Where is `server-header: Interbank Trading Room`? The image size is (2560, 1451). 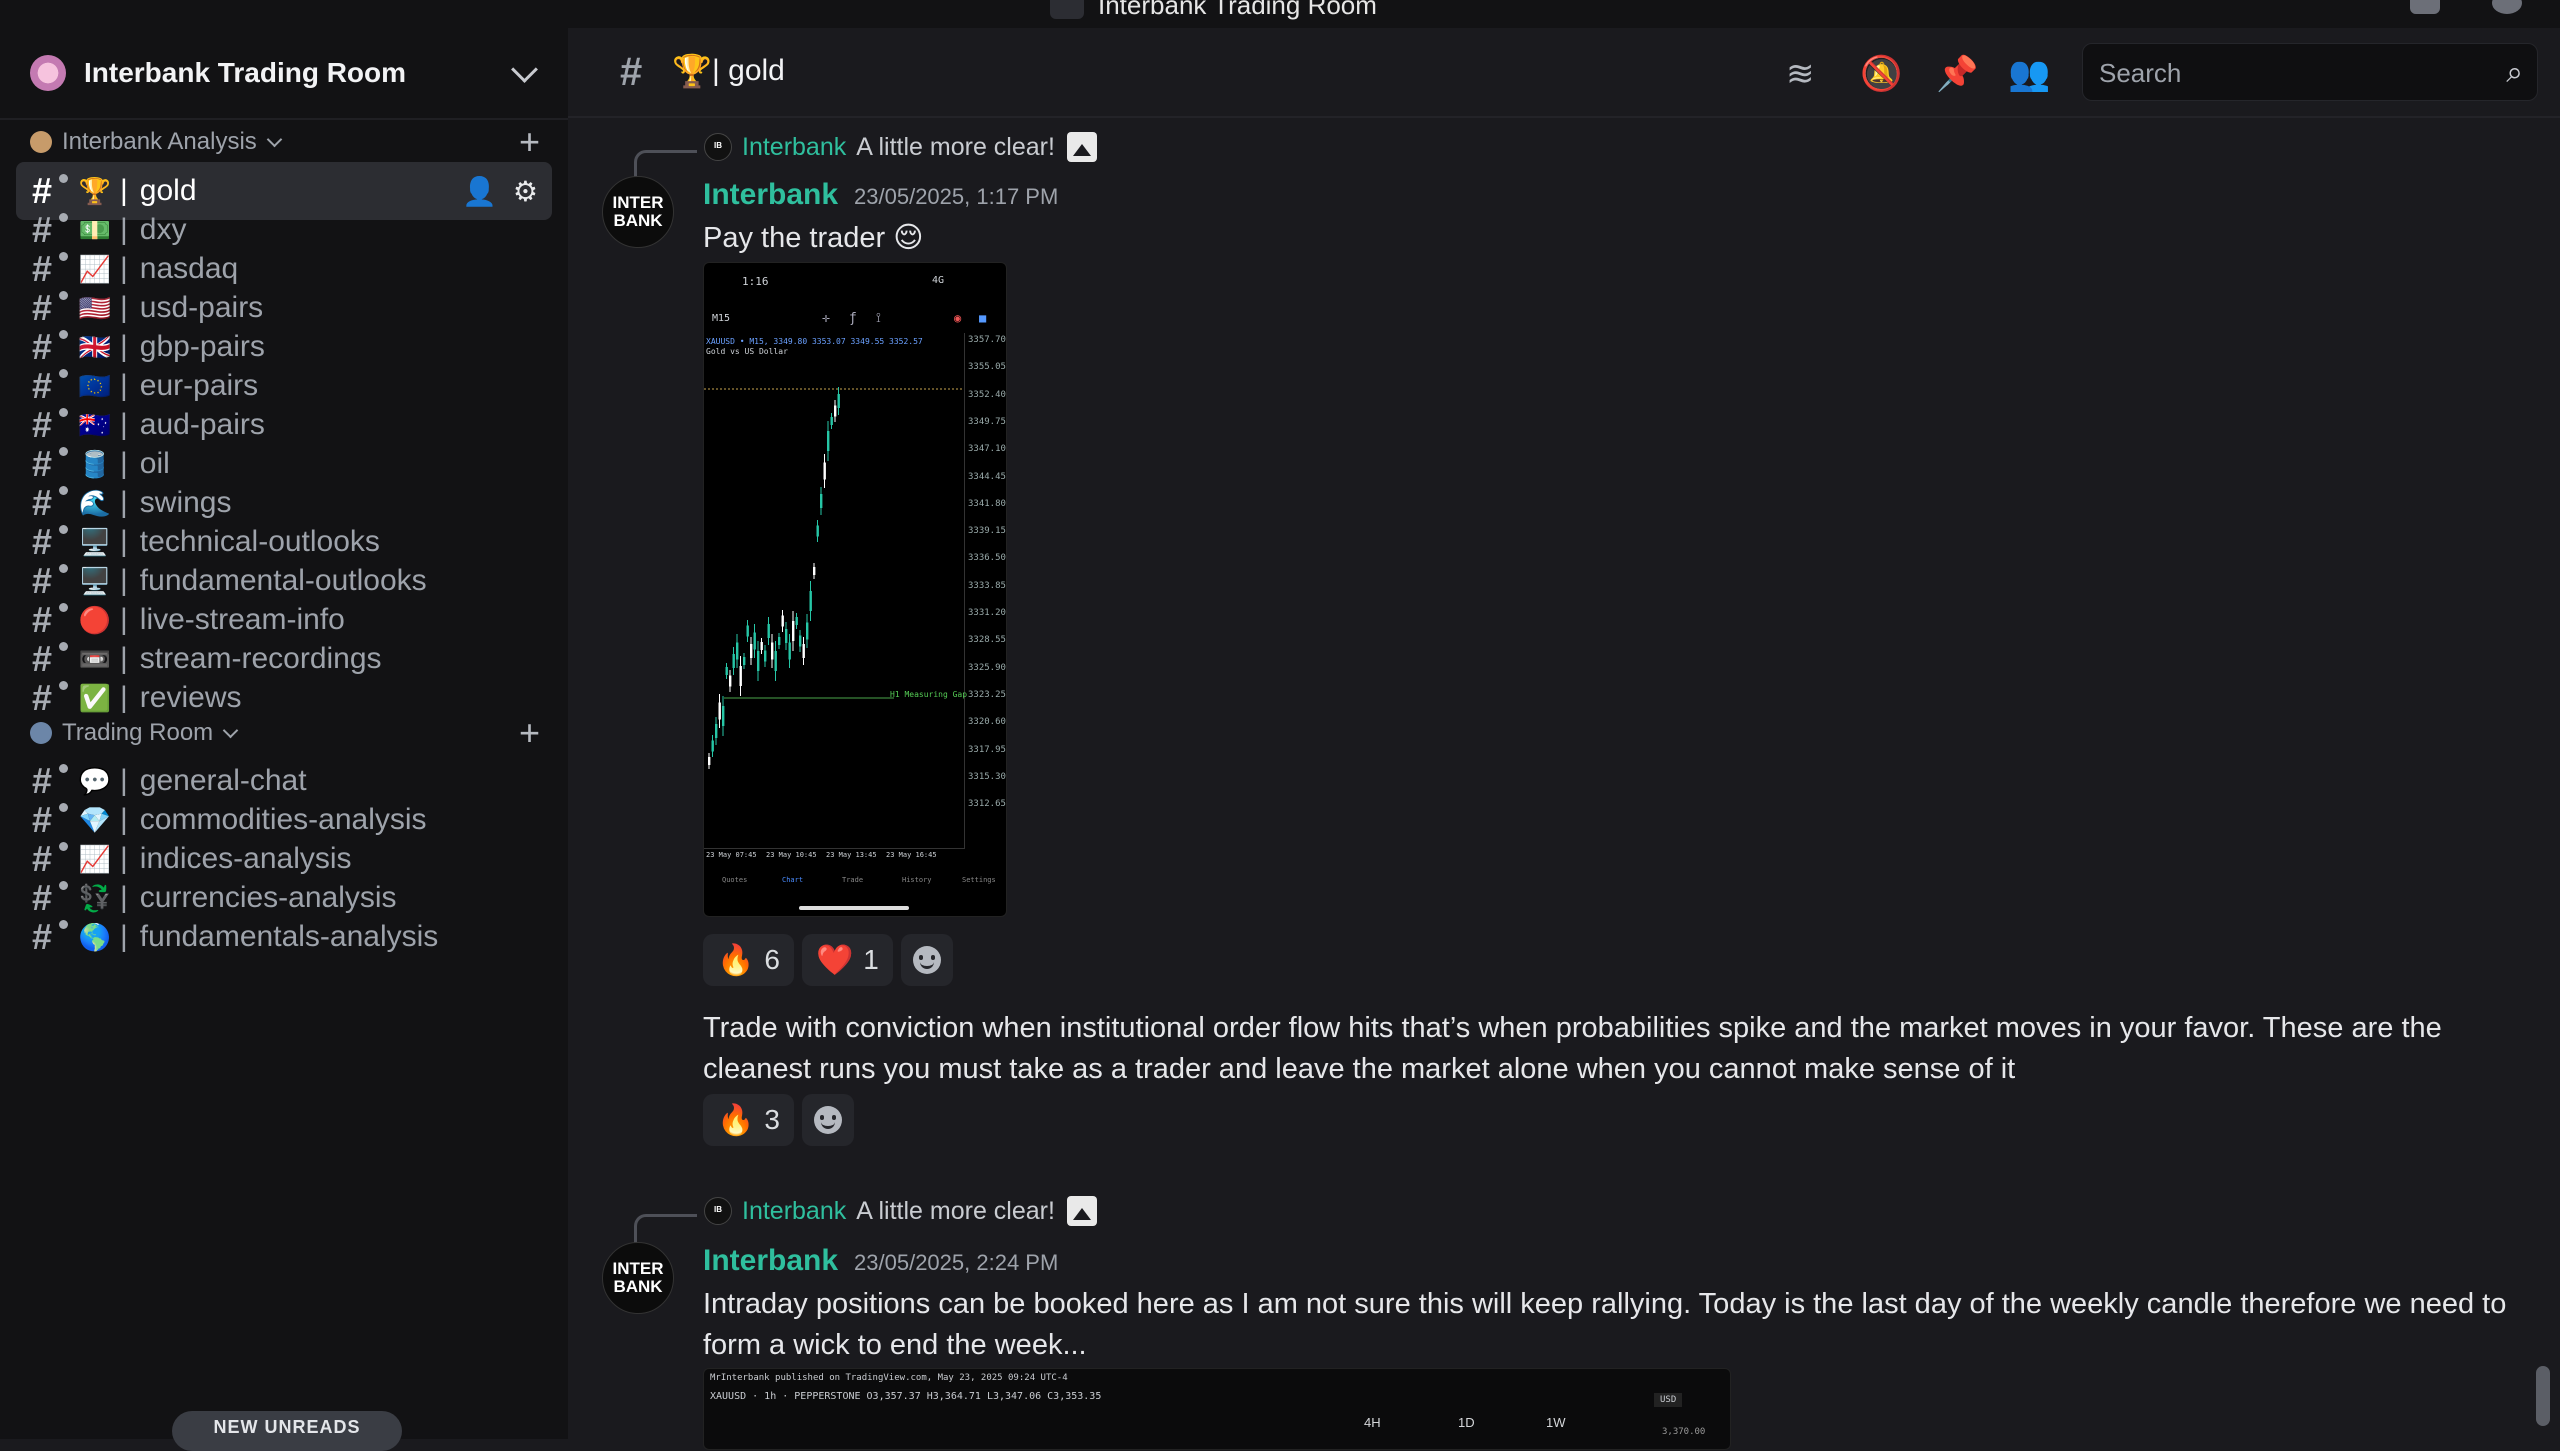
server-header: Interbank Trading Room is located at coordinates (284, 73).